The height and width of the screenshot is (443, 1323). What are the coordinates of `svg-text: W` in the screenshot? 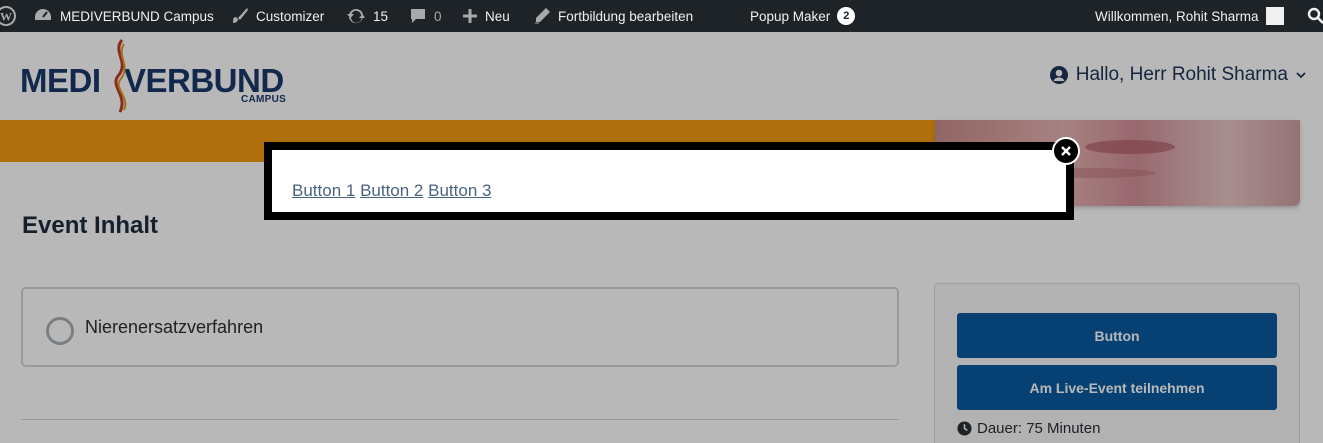 It's located at (6, 17).